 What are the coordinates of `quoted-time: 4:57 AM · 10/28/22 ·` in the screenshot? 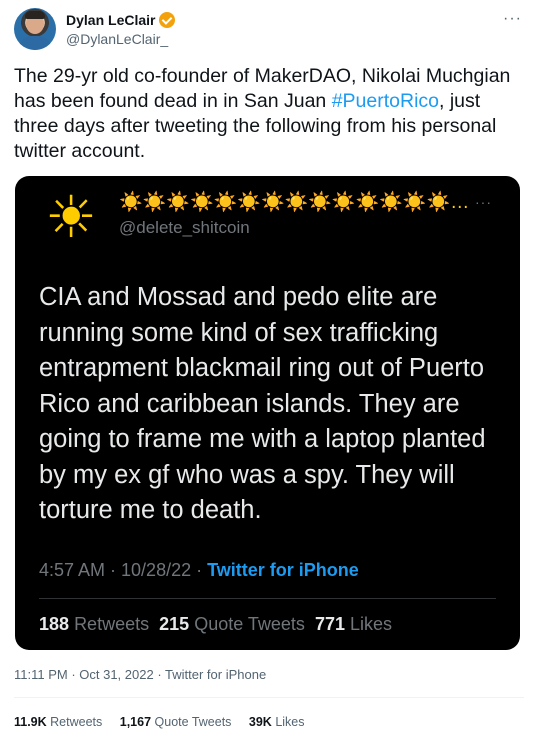 It's located at (123, 570).